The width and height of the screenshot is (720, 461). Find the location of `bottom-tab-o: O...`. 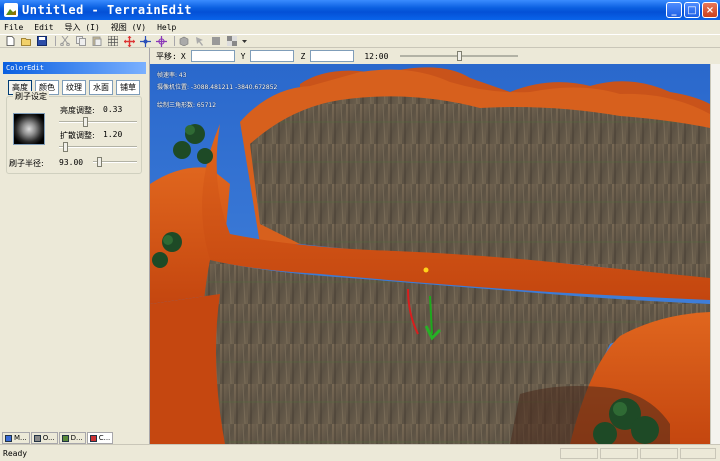

bottom-tab-o: O... is located at coordinates (44, 438).